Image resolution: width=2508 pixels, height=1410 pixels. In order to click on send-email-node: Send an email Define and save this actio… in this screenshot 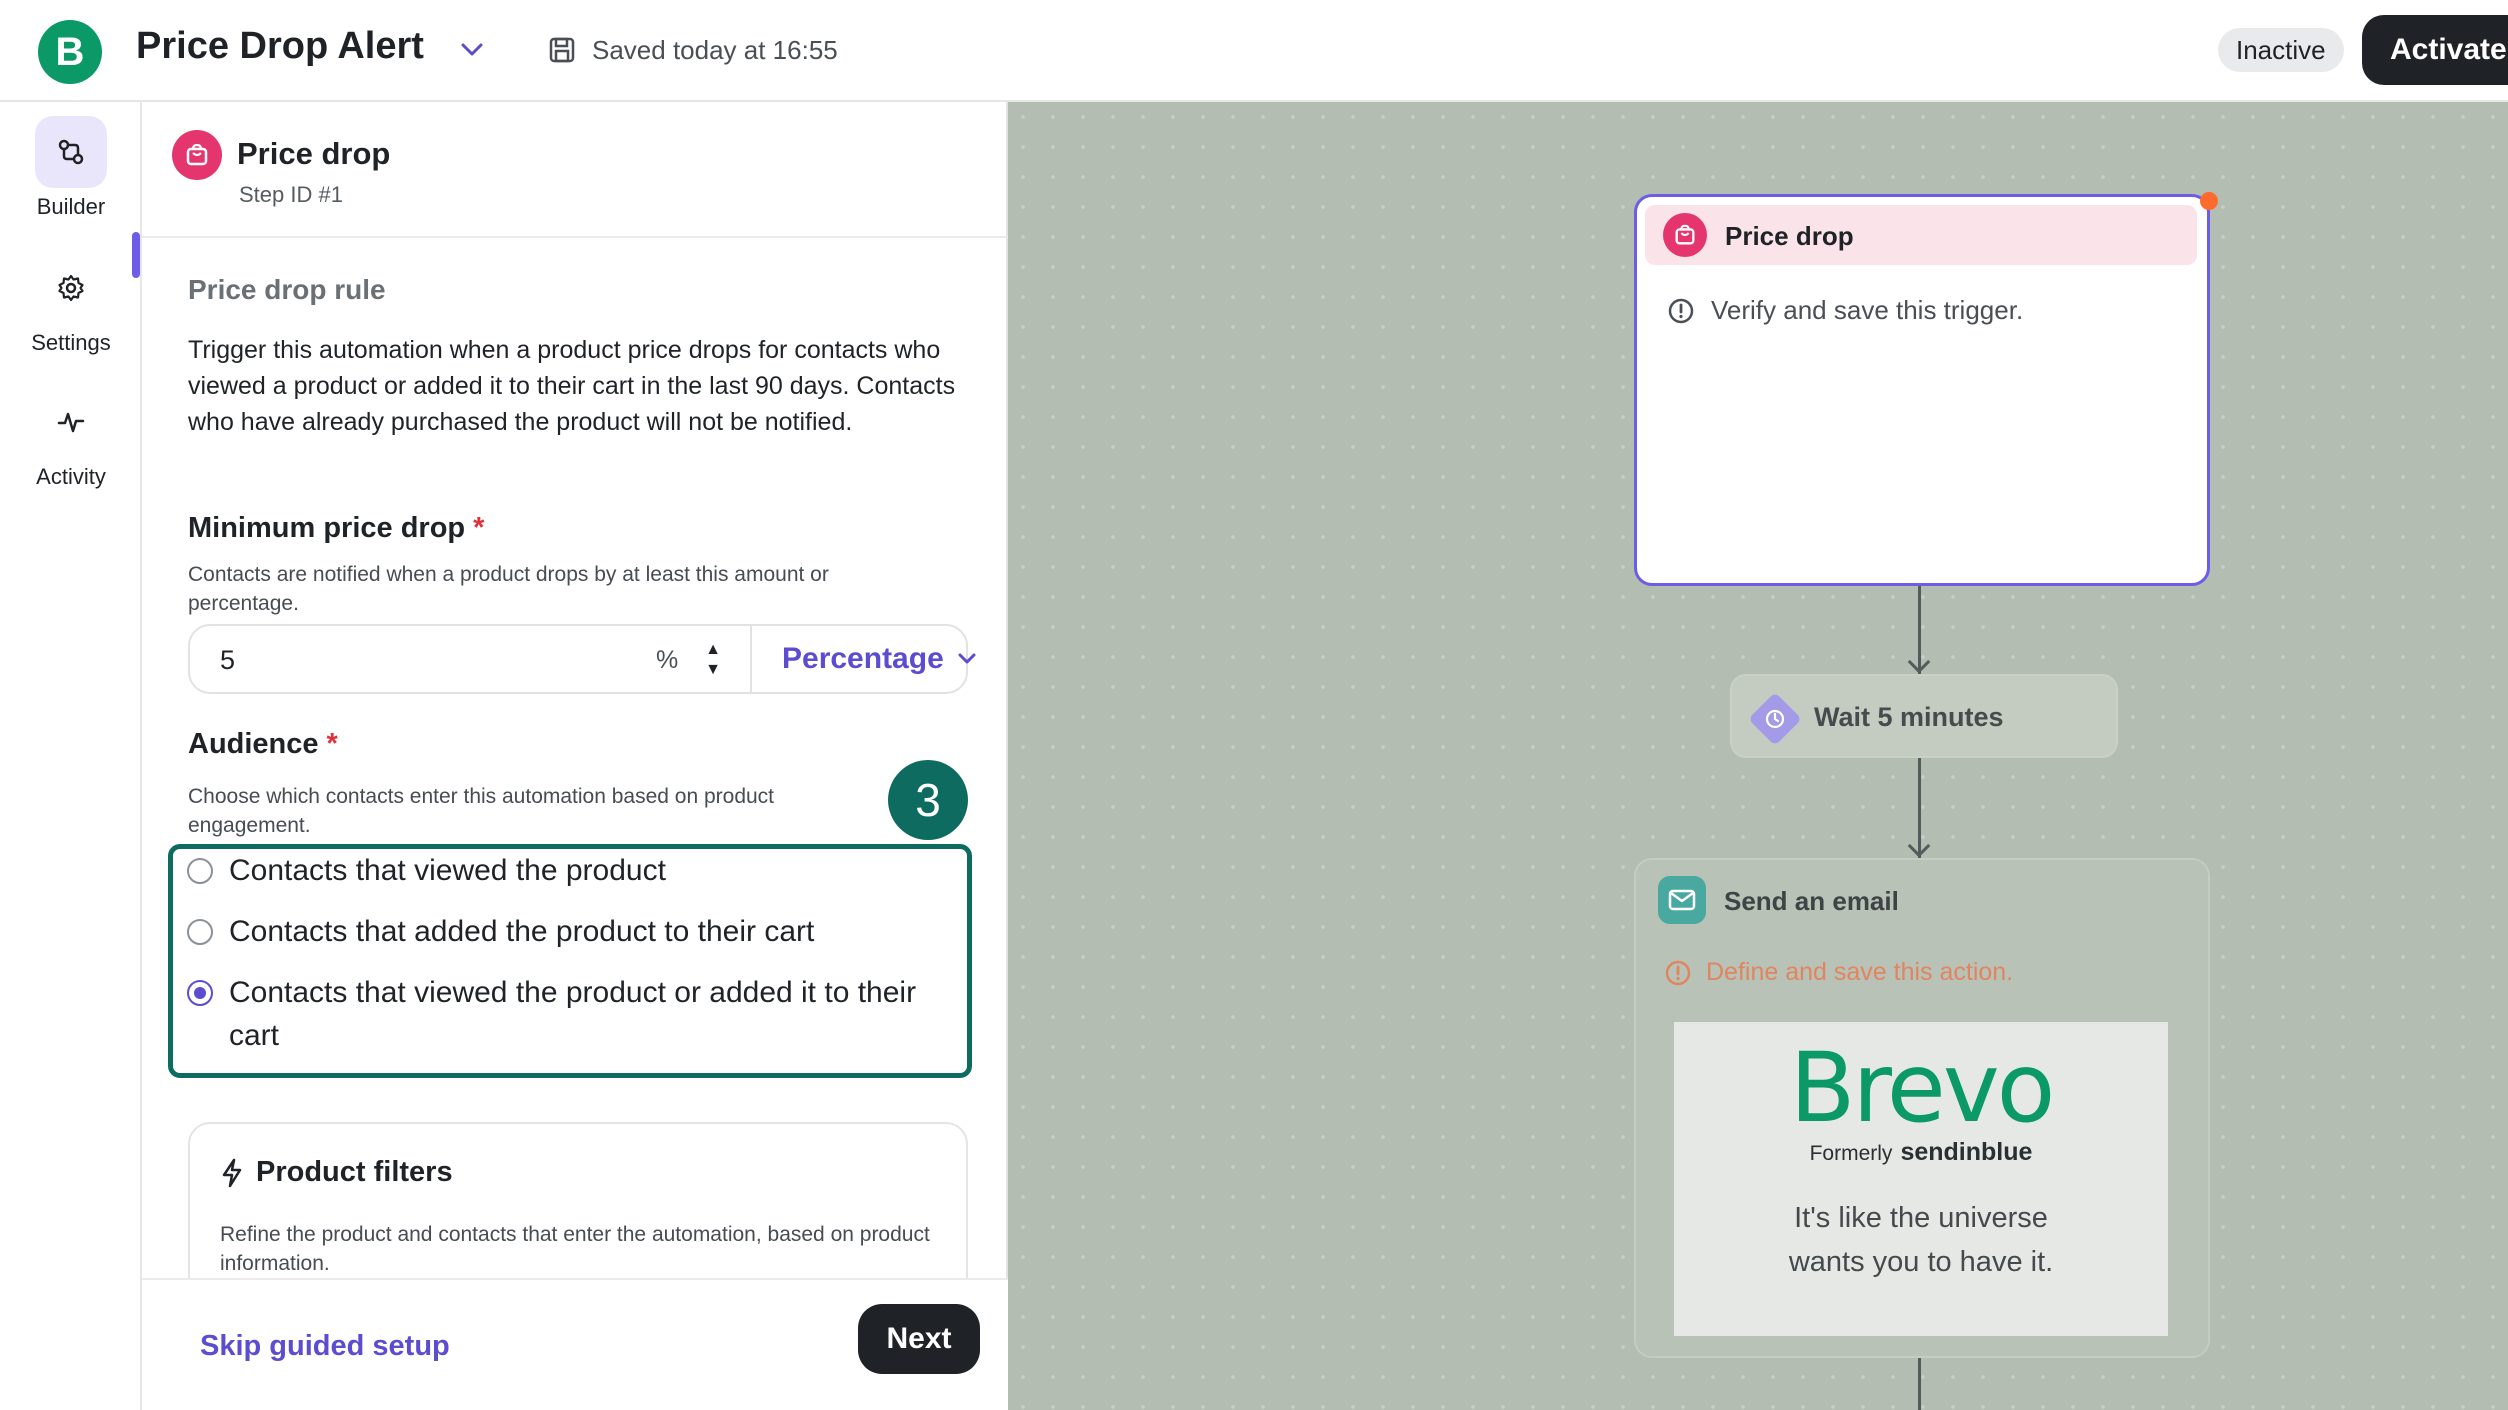, I will do `click(1922, 1108)`.